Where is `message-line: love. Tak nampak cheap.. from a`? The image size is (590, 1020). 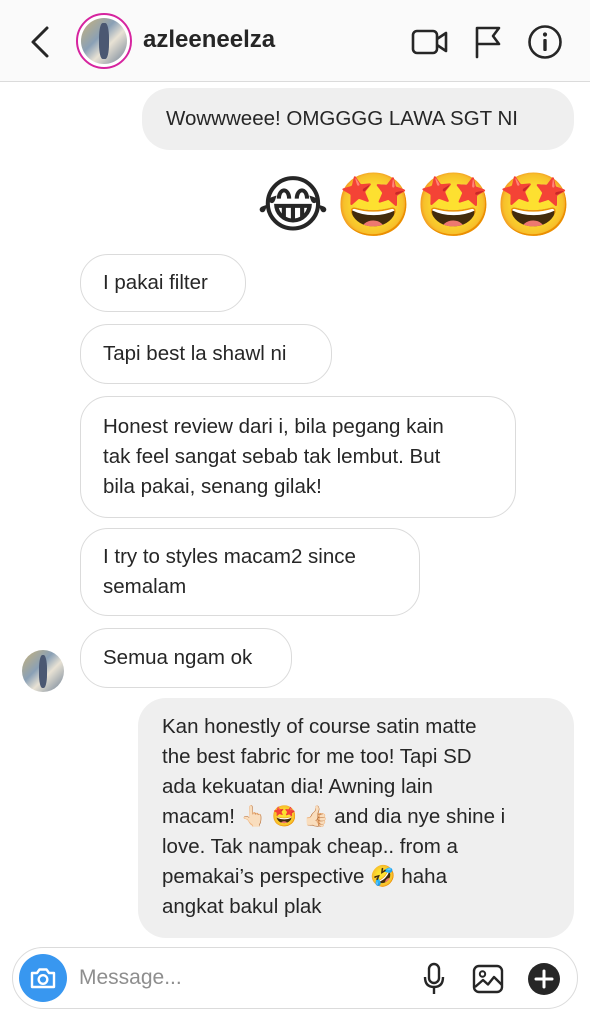
message-line: love. Tak nampak cheap.. from a is located at coordinates (310, 846).